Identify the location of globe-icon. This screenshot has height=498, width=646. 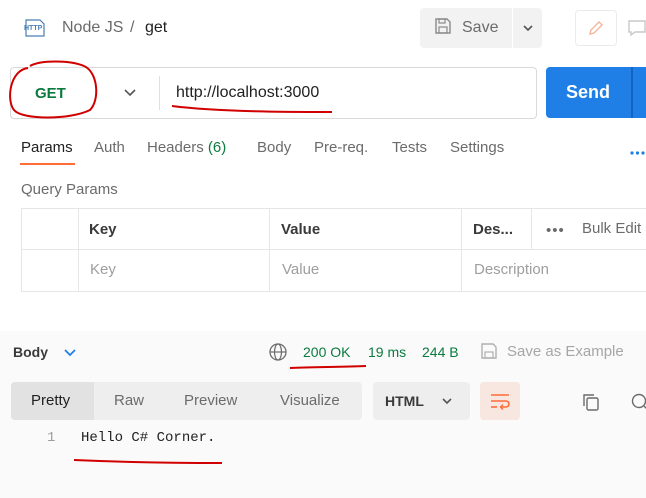
(278, 352).